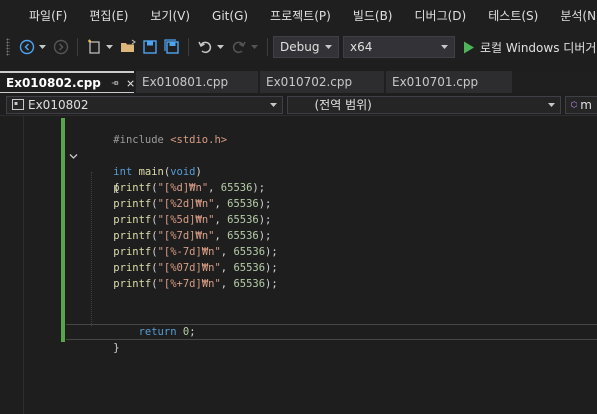  I want to click on pin-icon, so click(115, 83).